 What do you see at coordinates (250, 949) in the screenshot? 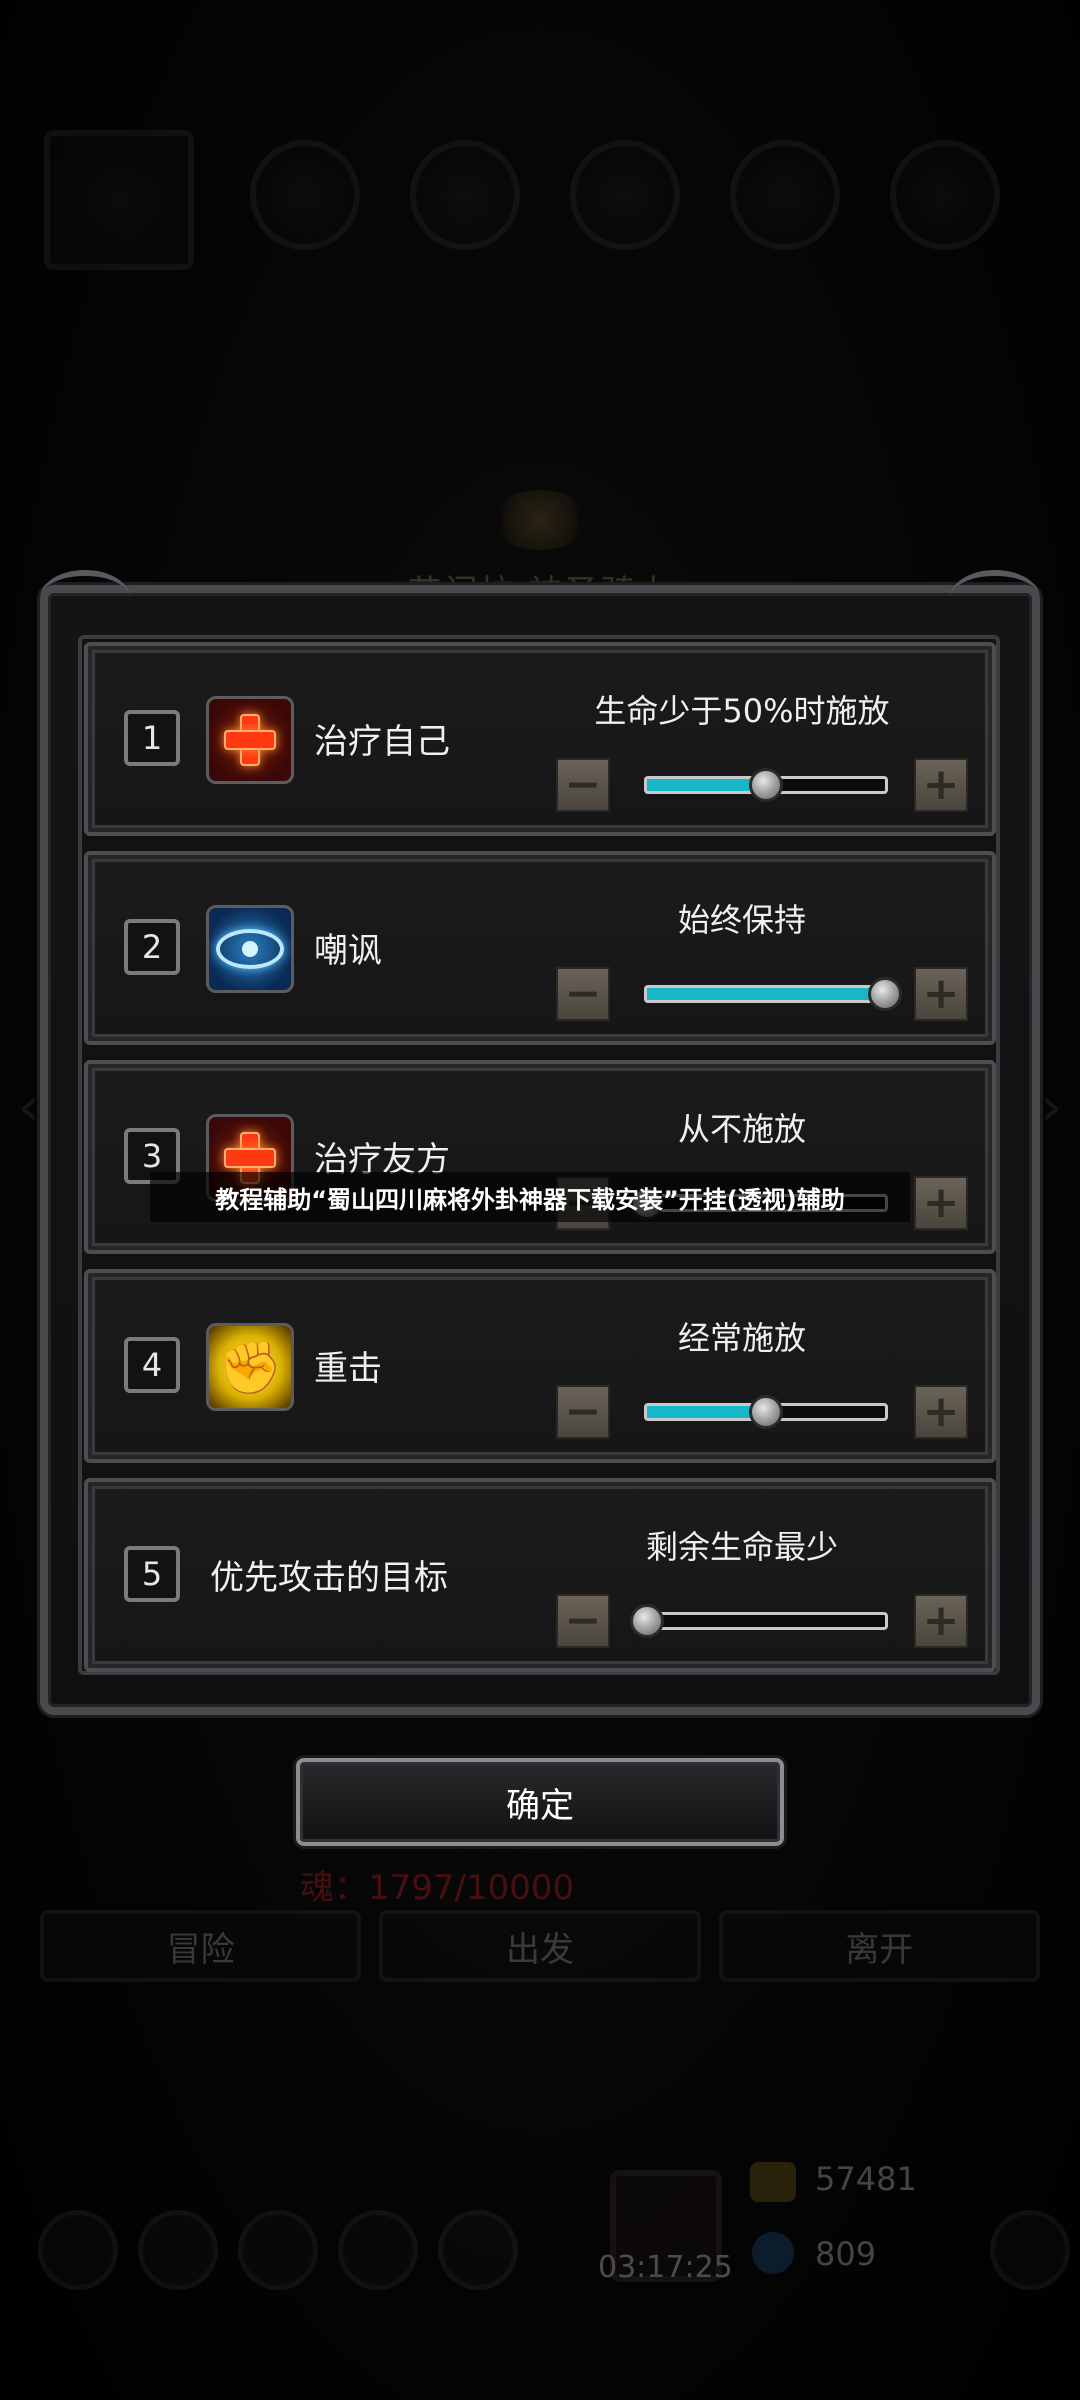
I see `eye-icon` at bounding box center [250, 949].